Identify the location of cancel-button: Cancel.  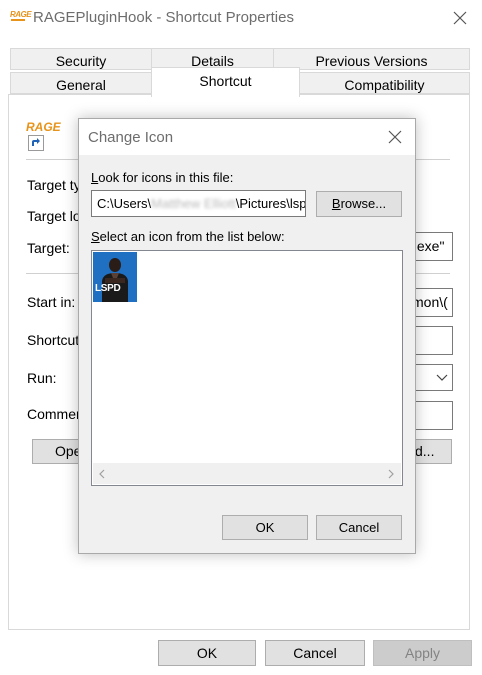
(315, 653).